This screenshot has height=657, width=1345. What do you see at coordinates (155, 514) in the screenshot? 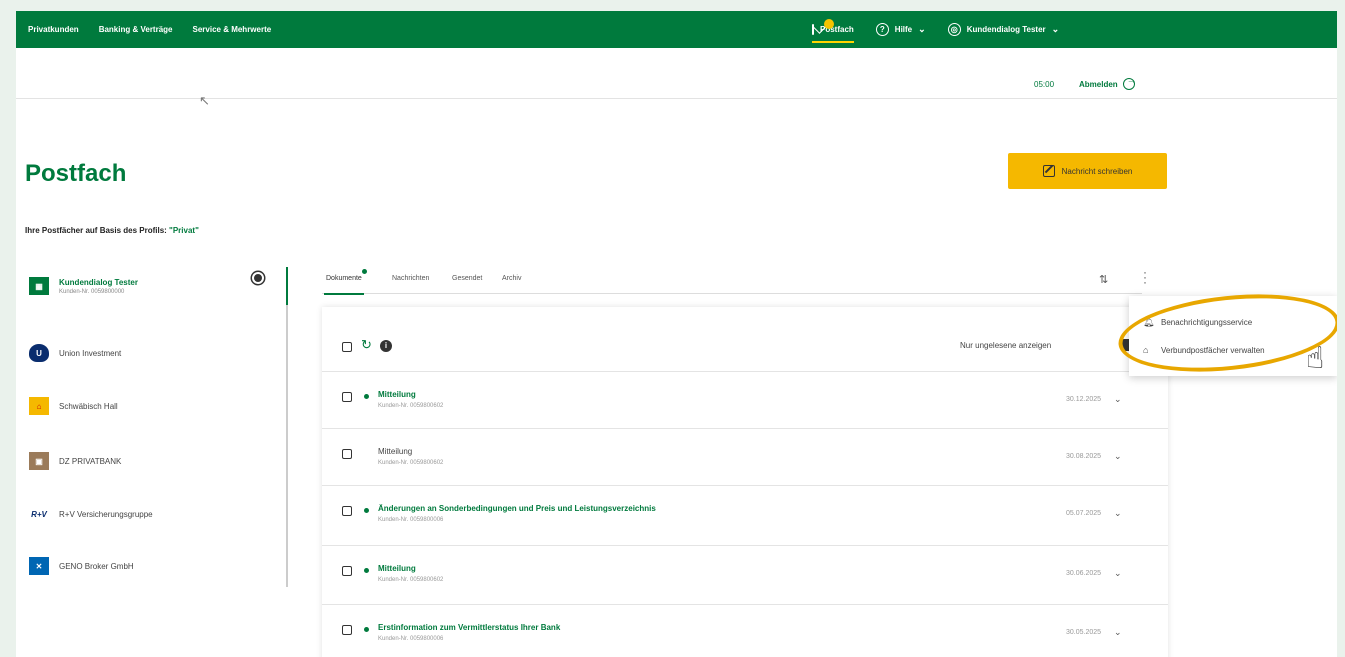
I see `sidebar-item-rv-versicherung: R+V R+V Versicherungsgruppe` at bounding box center [155, 514].